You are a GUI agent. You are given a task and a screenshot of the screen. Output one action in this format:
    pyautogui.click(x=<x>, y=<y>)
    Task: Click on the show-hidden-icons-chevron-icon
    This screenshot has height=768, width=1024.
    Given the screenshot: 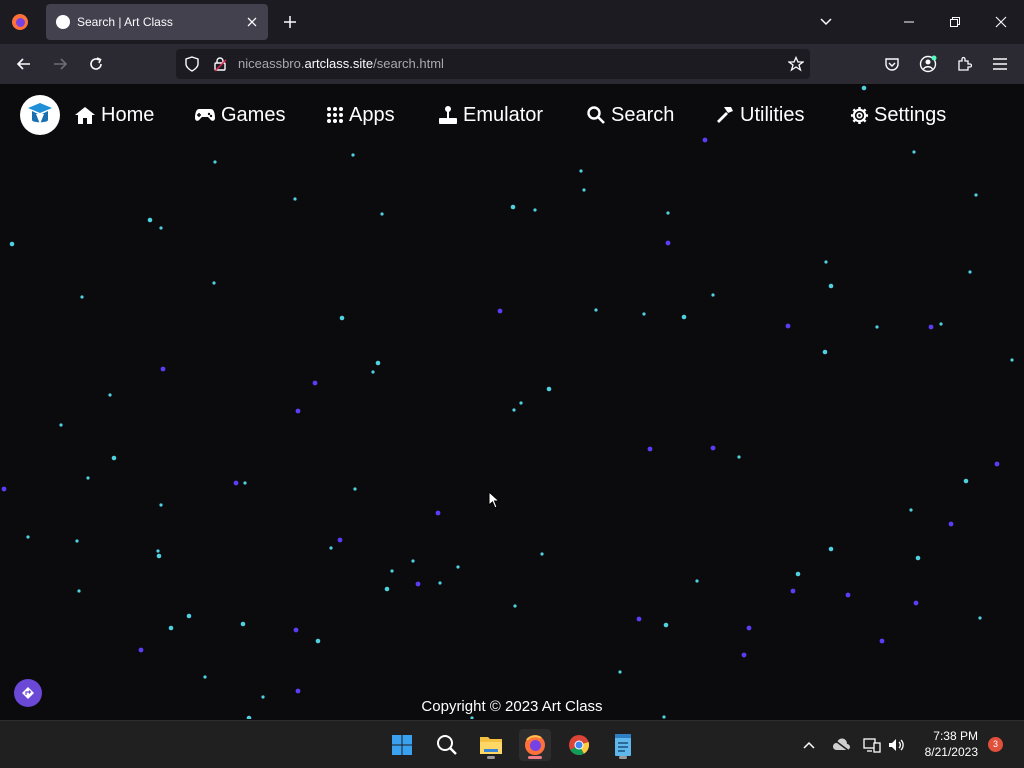 What is the action you would take?
    pyautogui.click(x=809, y=745)
    